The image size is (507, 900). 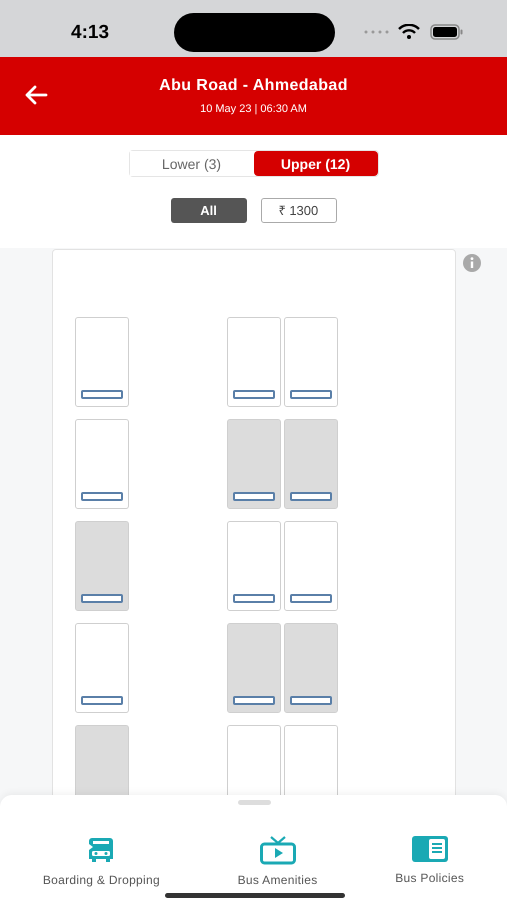 I want to click on back-arrow-icon, so click(x=36, y=95).